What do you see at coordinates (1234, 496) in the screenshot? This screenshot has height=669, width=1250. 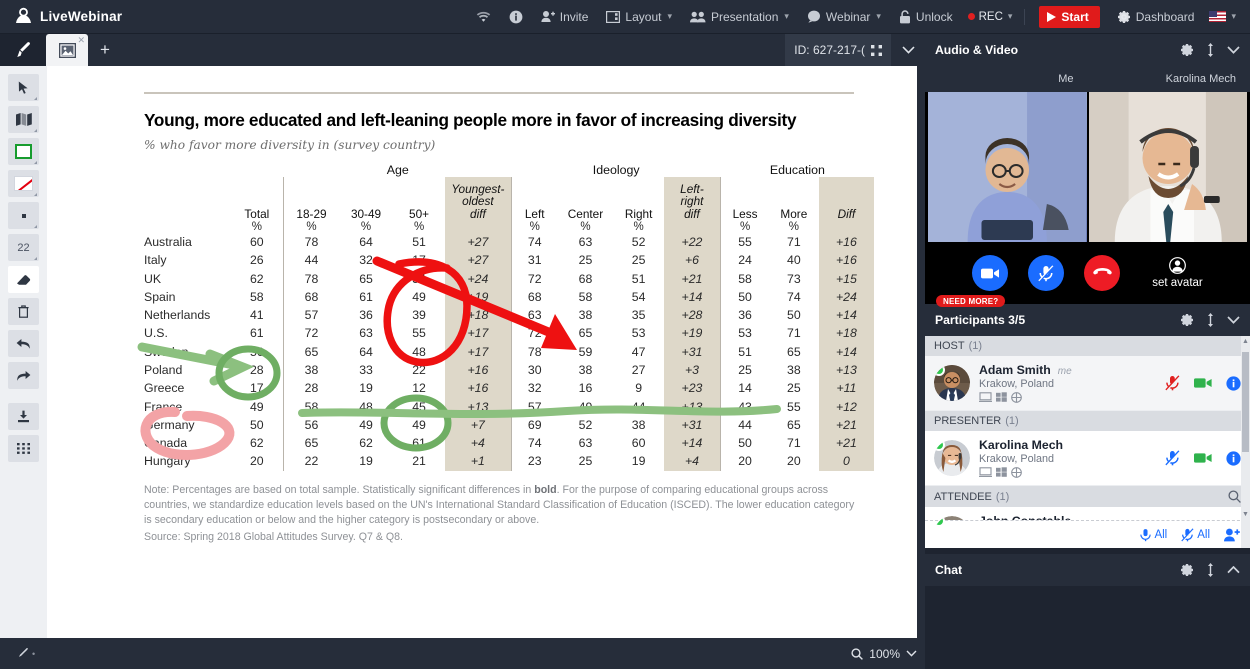 I see `search-icon` at bounding box center [1234, 496].